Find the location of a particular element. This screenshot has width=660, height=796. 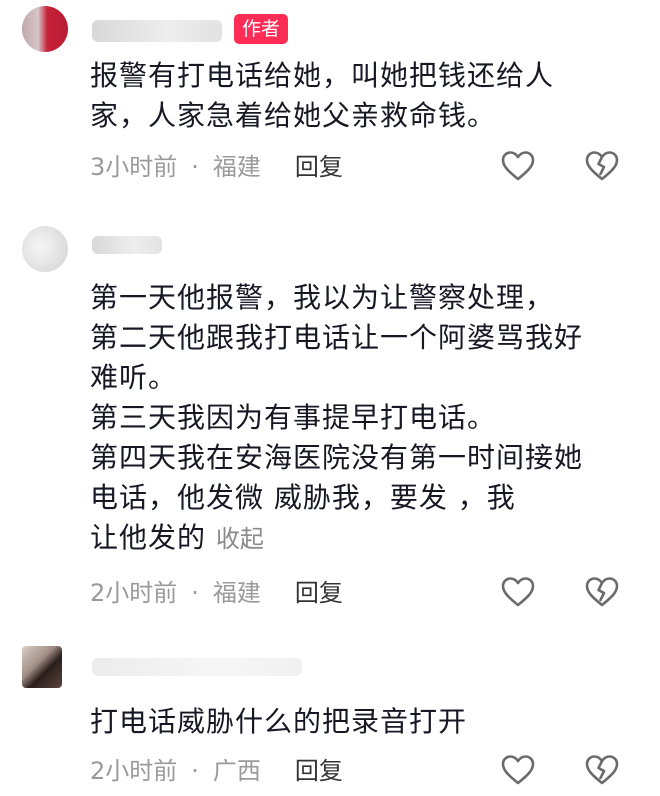

comment-text: 报警有打电话给她，叫她把钱还给人 家，人家急着给她父亲救命钱。 is located at coordinates (364, 96).